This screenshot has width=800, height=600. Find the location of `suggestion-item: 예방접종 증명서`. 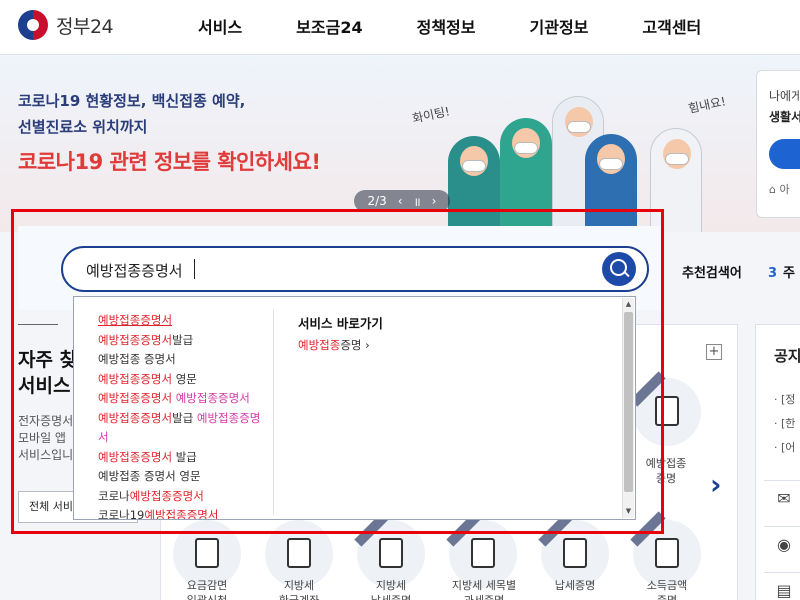

suggestion-item: 예방접종 증명서 is located at coordinates (184, 360).